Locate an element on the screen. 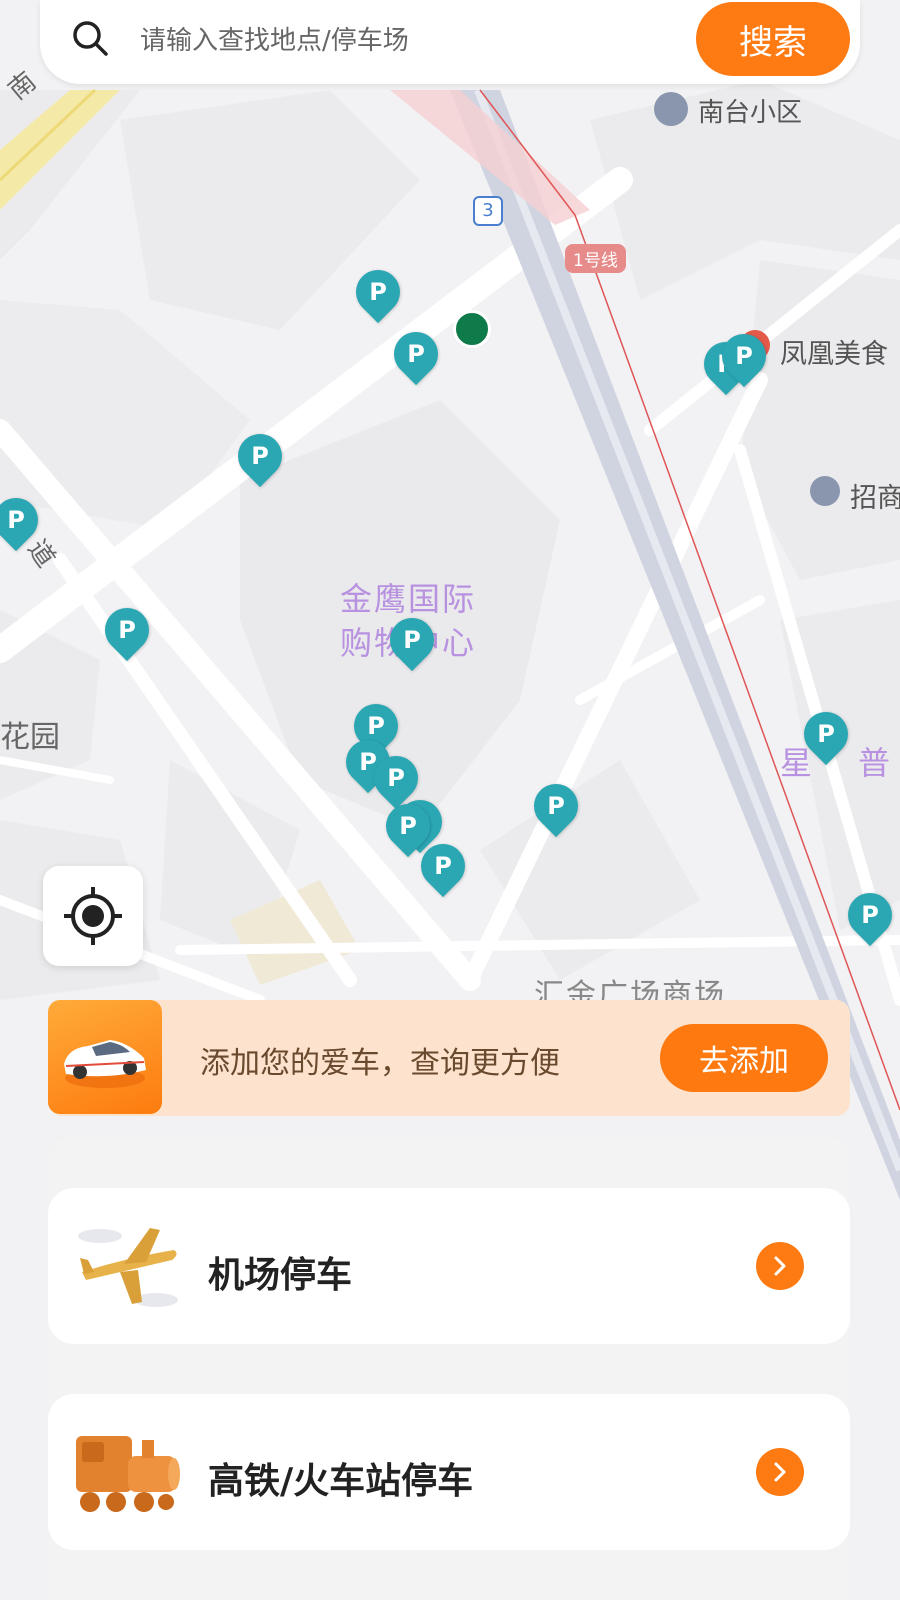 This screenshot has height=1600, width=900. add-car-button: 去添加 is located at coordinates (744, 1058).